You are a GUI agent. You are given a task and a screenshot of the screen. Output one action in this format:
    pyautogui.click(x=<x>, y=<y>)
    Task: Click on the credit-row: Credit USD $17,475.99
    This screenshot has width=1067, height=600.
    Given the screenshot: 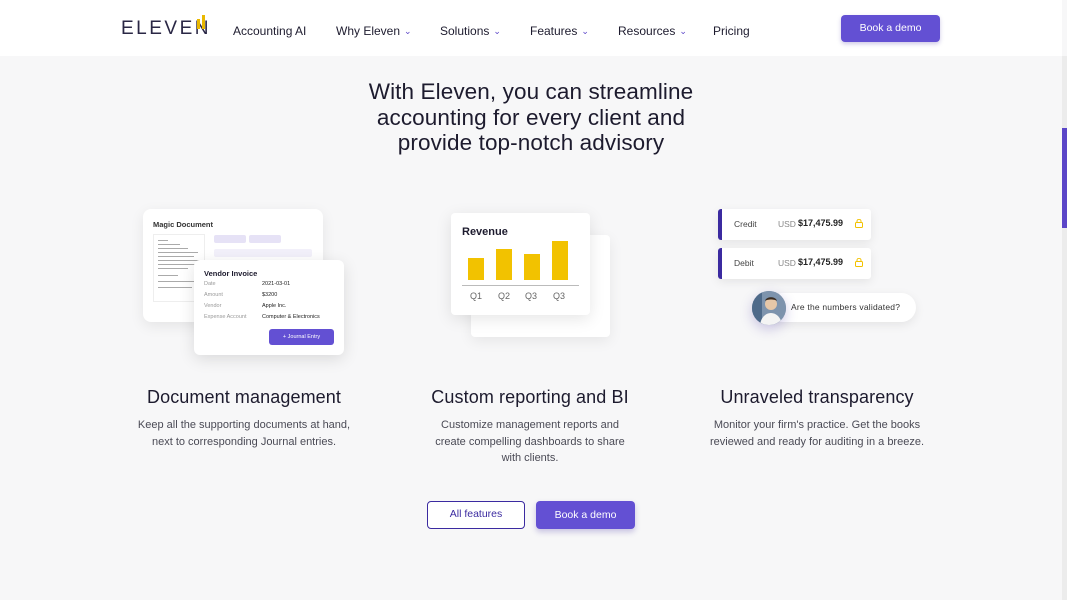 What is the action you would take?
    pyautogui.click(x=794, y=224)
    